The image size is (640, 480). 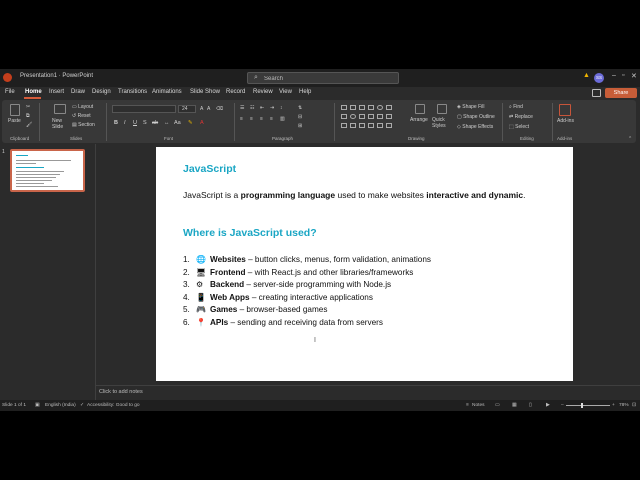 What do you see at coordinates (514, 405) in the screenshot?
I see `slide-sorter-icon: ▦` at bounding box center [514, 405].